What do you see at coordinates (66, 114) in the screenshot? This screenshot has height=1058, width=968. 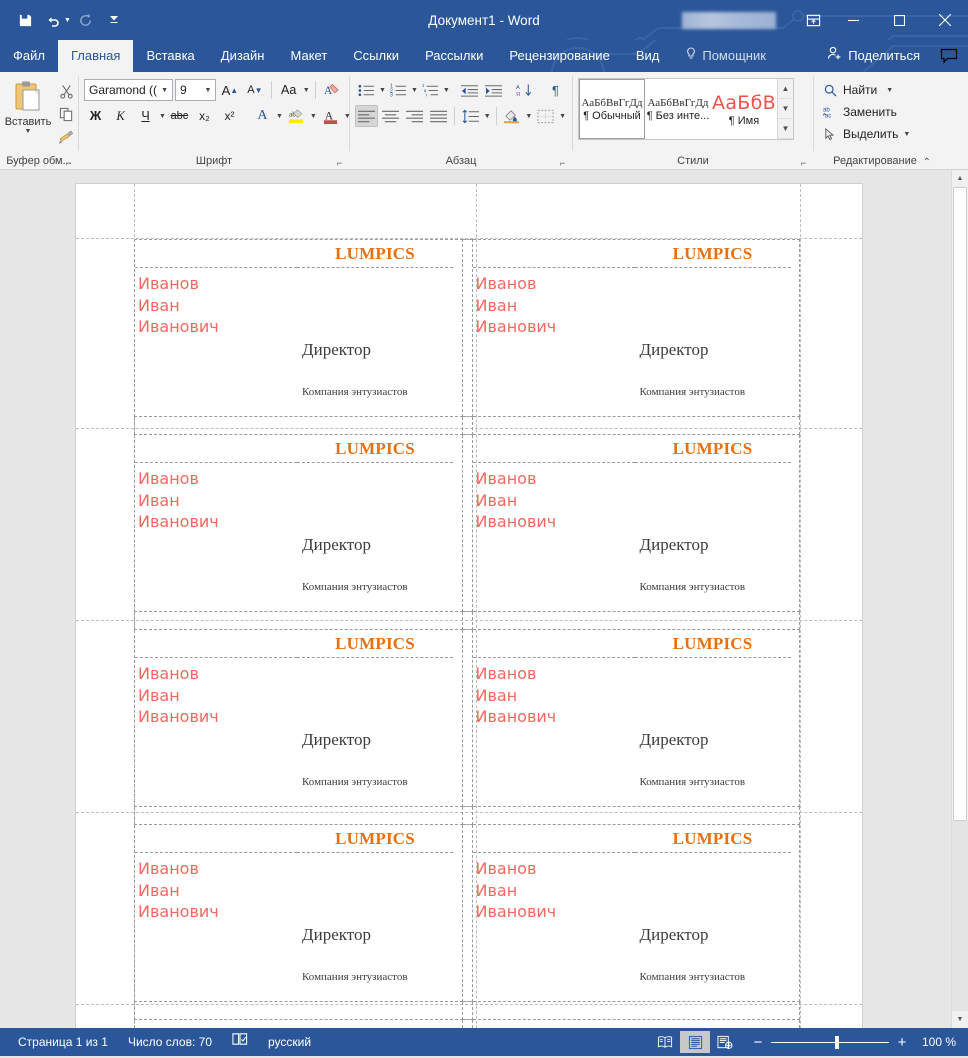 I see `copy-icon` at bounding box center [66, 114].